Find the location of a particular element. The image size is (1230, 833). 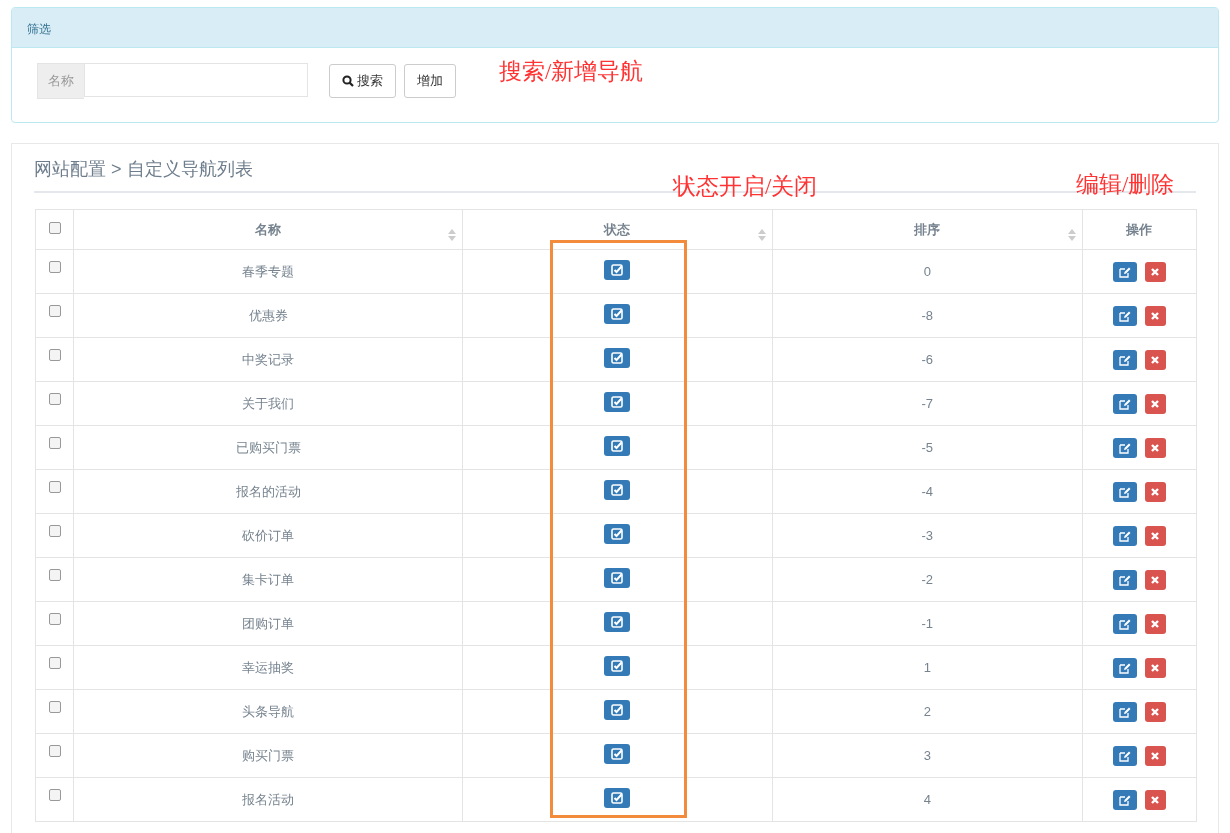

sort-order: -7 is located at coordinates (927, 403).